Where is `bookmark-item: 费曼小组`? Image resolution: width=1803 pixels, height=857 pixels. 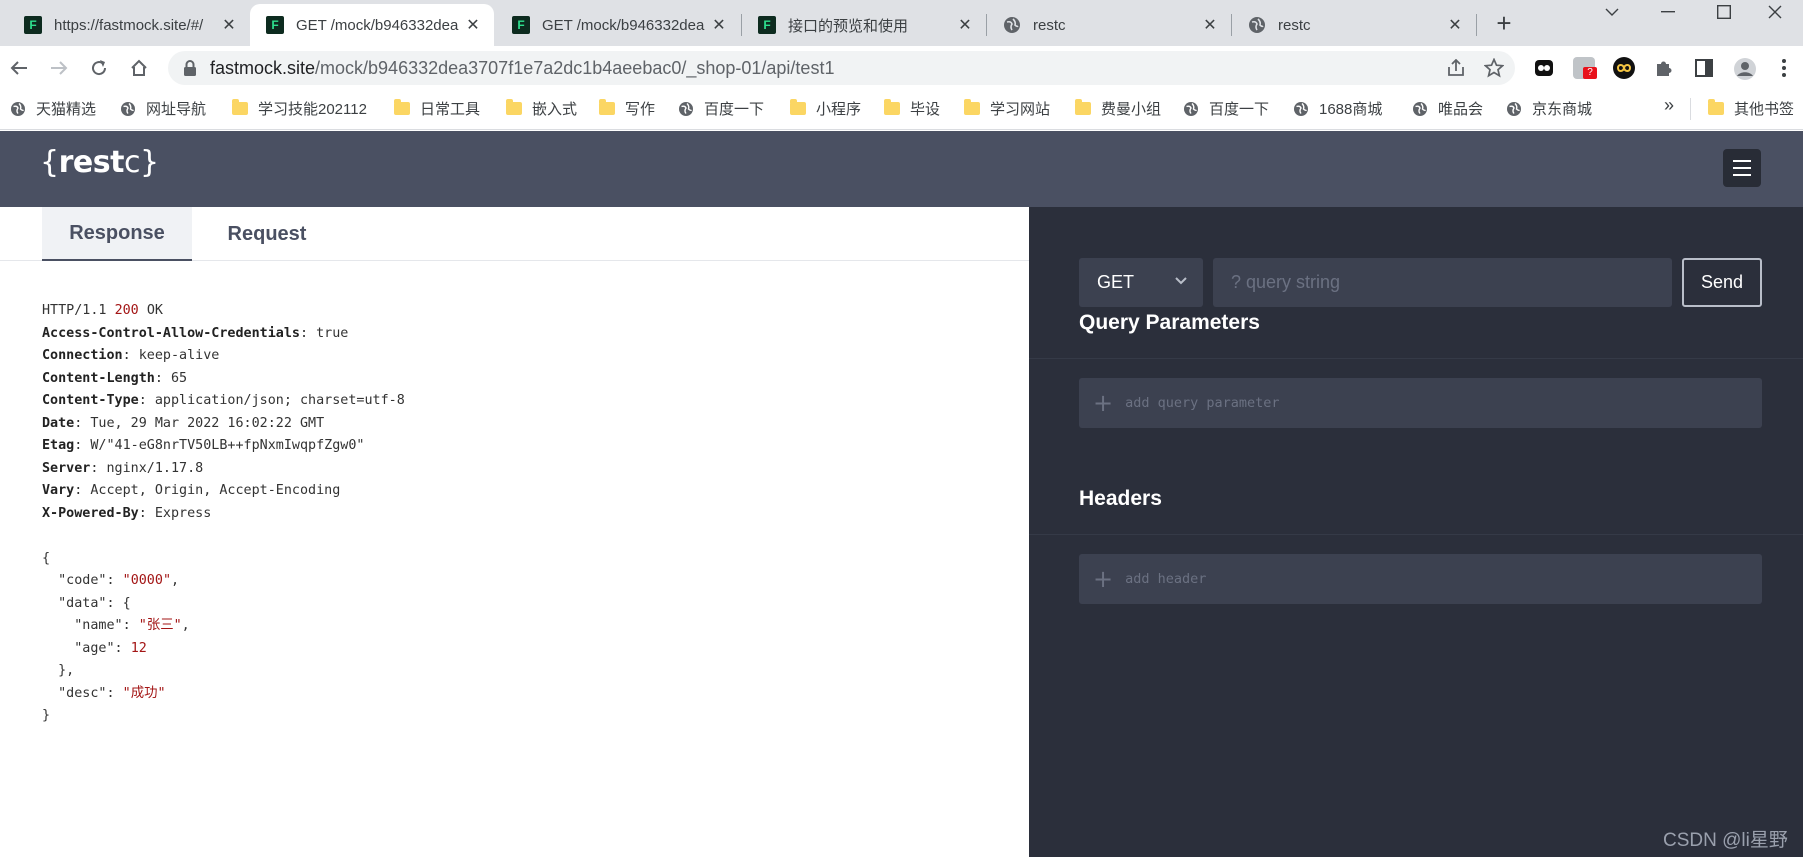
bookmark-item: 费曼小组 is located at coordinates (1118, 108).